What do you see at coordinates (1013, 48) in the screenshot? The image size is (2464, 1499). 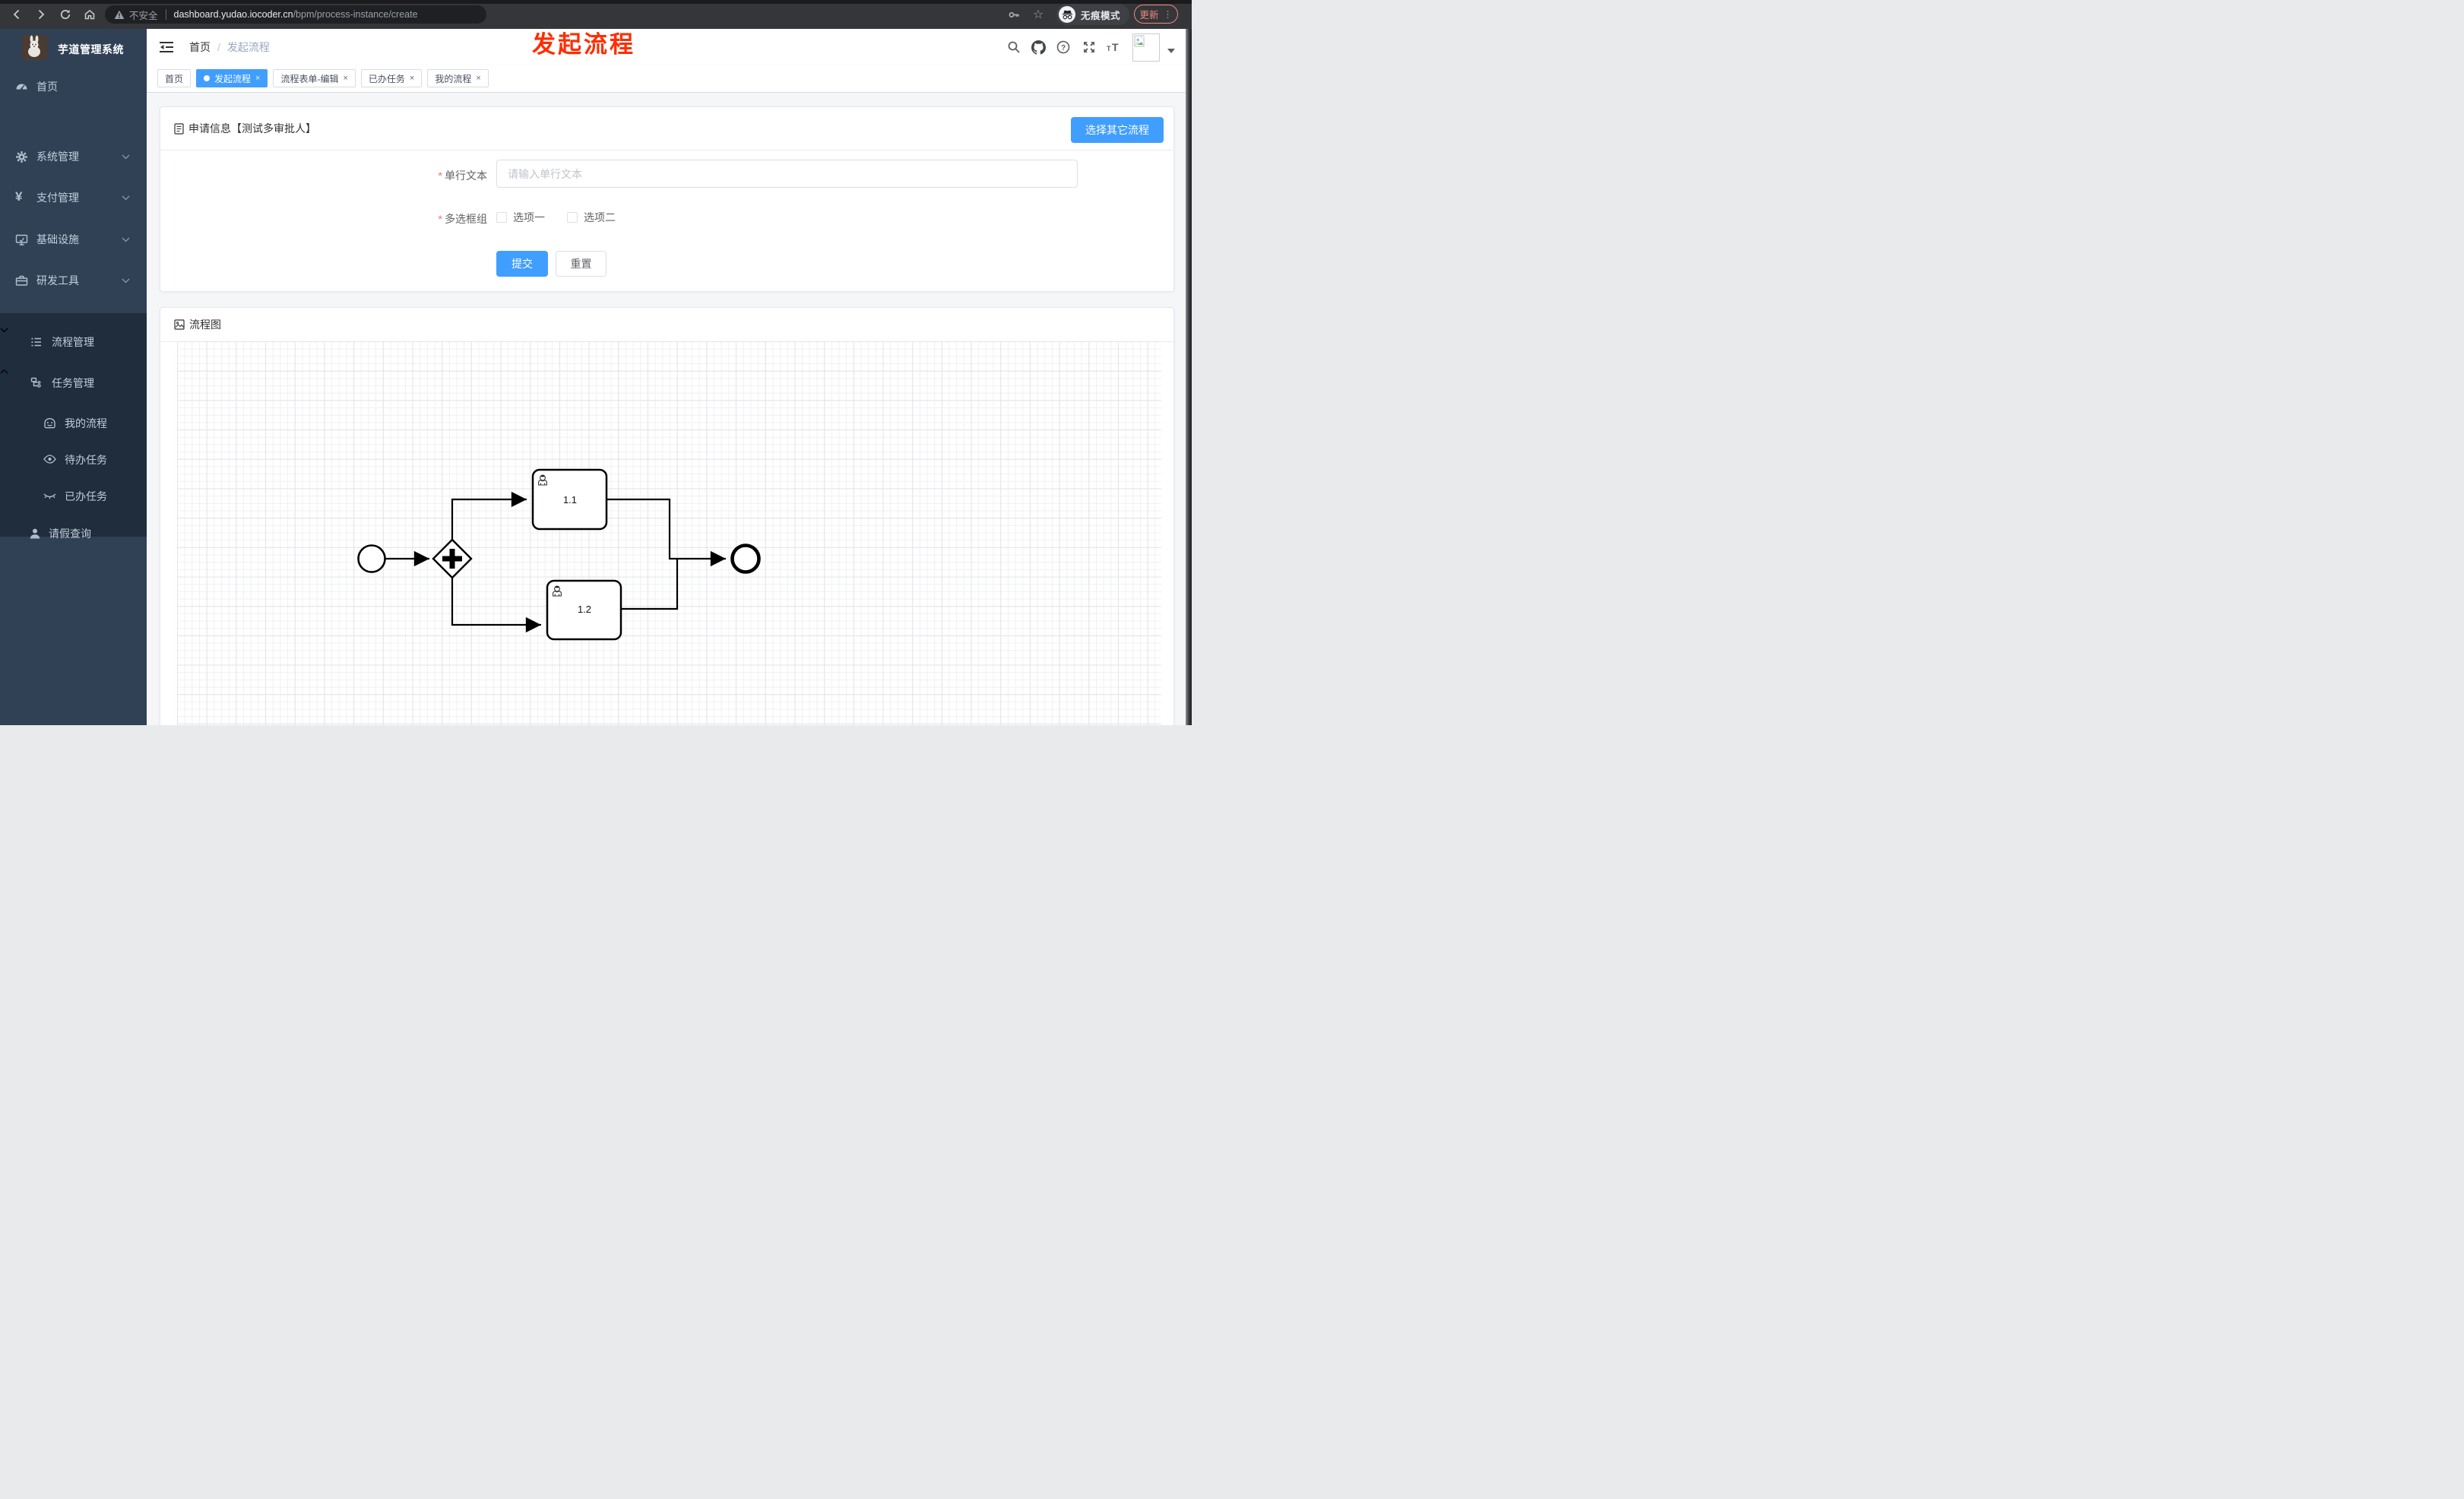 I see `search-icon` at bounding box center [1013, 48].